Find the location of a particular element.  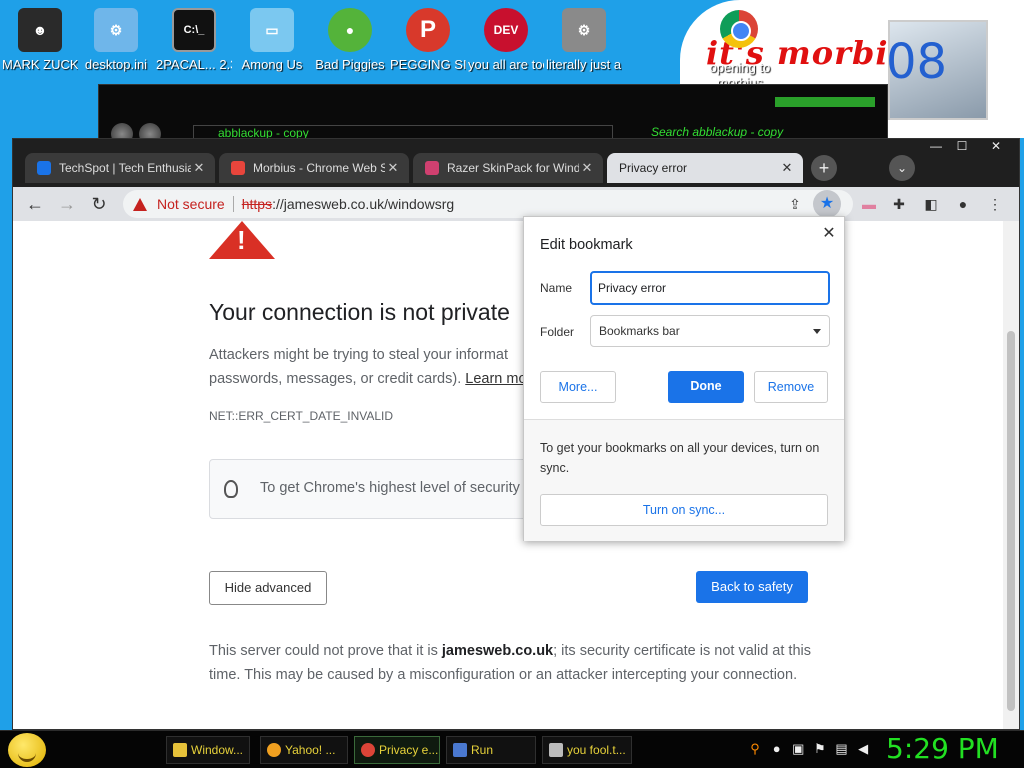

desktop-icon-desktop-ini: ⚙ desktop.ini is located at coordinates (116, 40).